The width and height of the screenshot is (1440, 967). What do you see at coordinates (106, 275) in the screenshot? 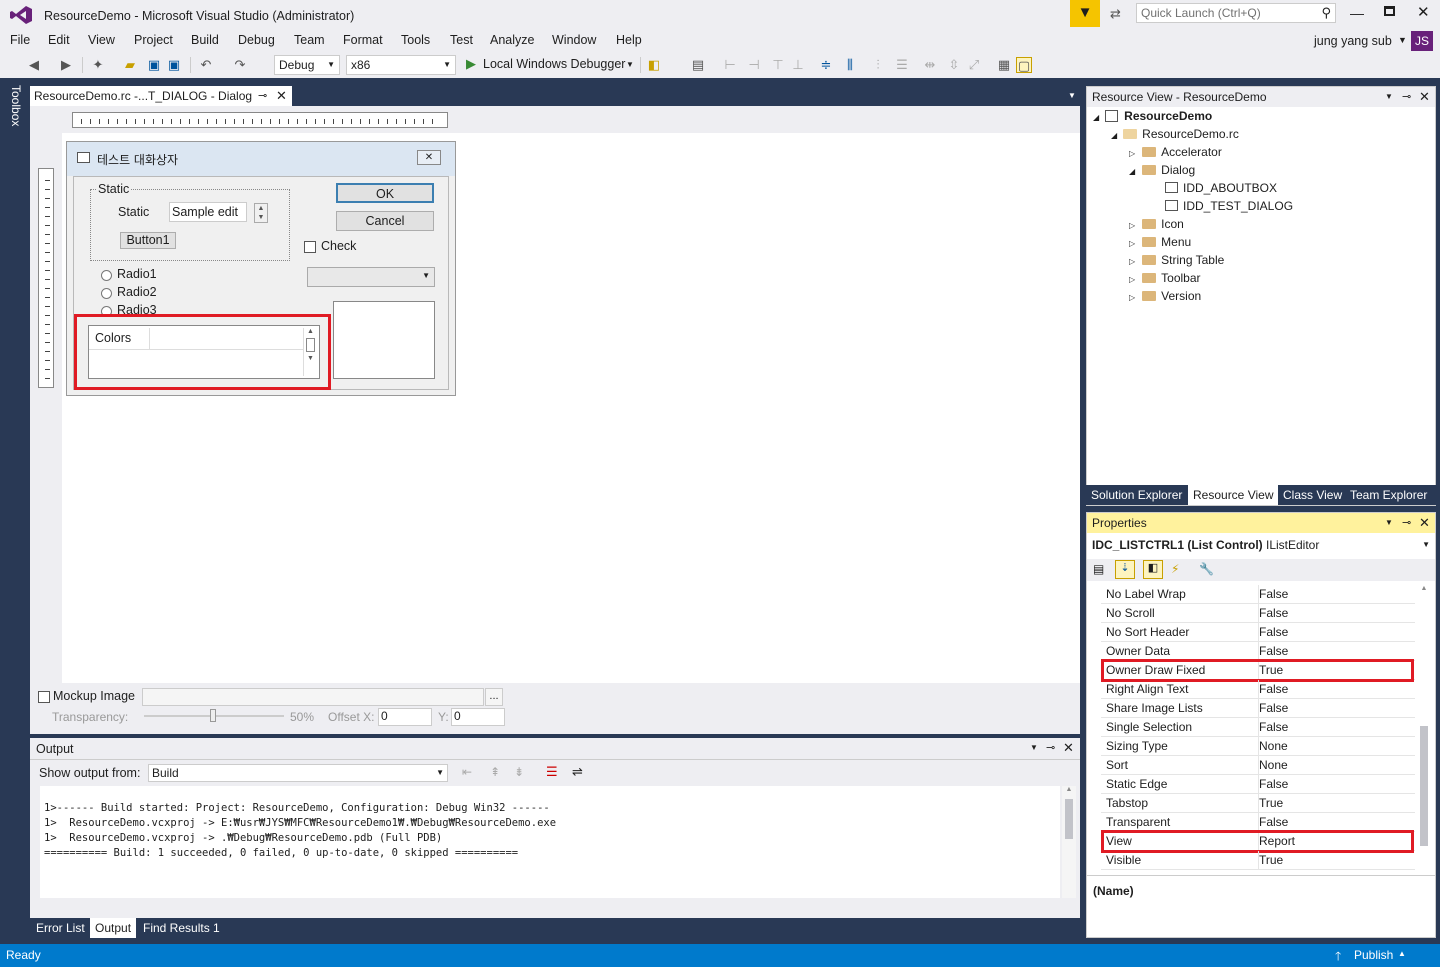
I see `radio1-button` at bounding box center [106, 275].